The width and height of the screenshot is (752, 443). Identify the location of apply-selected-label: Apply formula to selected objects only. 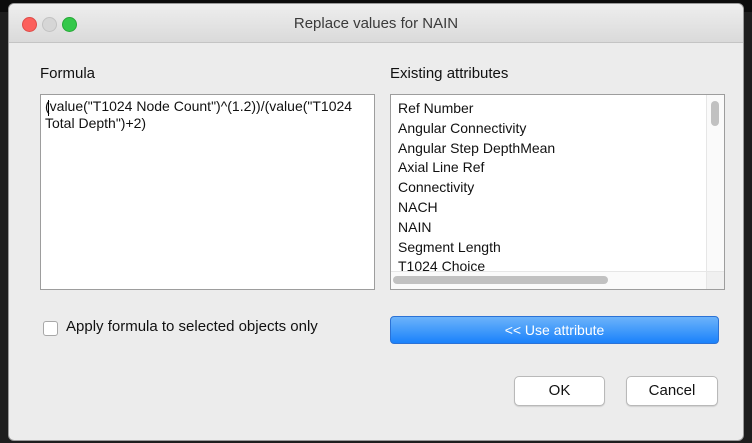
(192, 326).